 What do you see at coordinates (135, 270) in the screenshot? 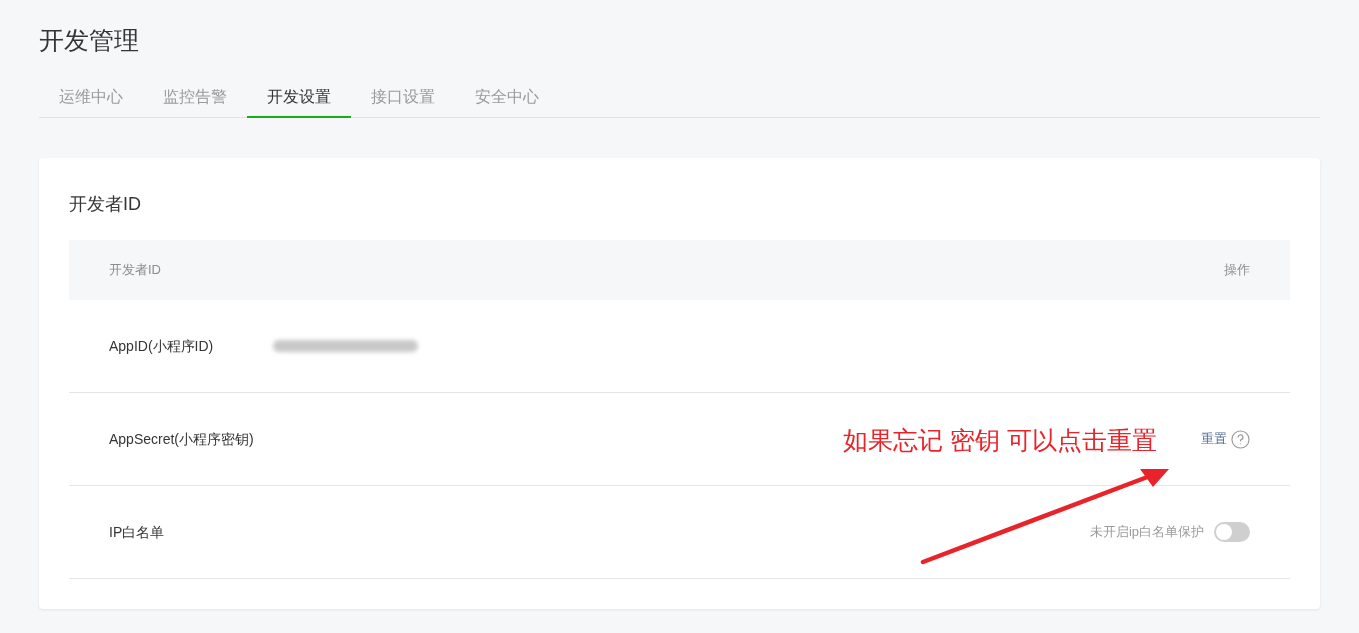
I see `column-header: 开发者ID` at bounding box center [135, 270].